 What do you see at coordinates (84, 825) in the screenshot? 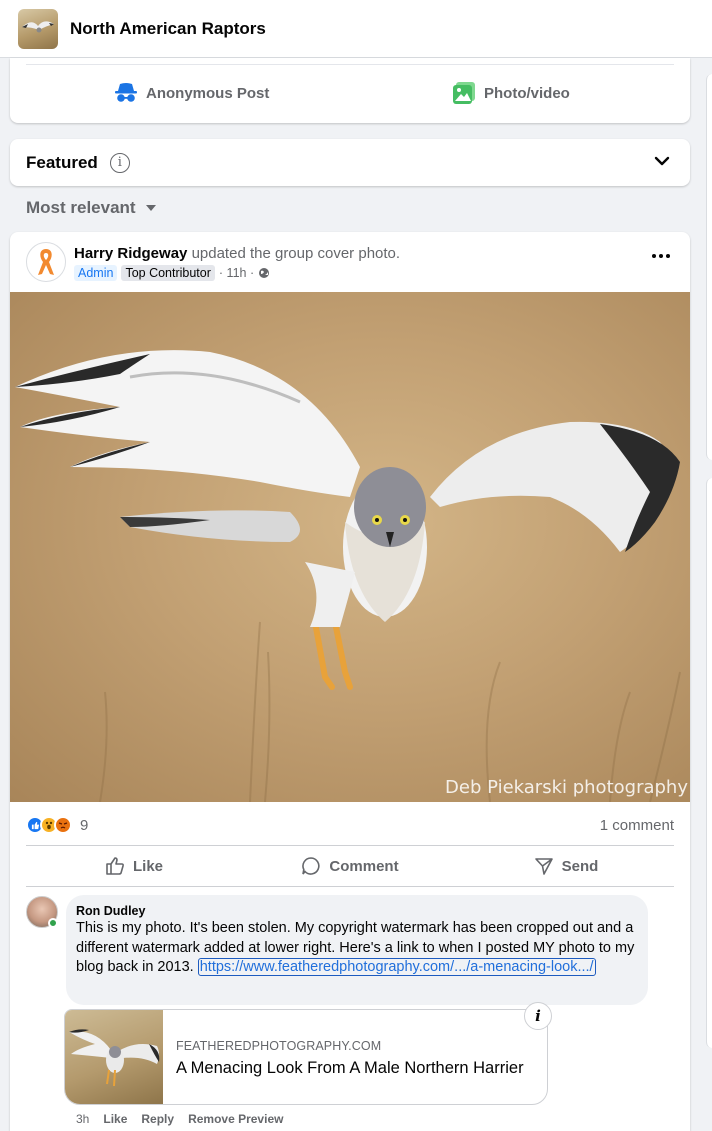
I see `reaction-count: 9` at bounding box center [84, 825].